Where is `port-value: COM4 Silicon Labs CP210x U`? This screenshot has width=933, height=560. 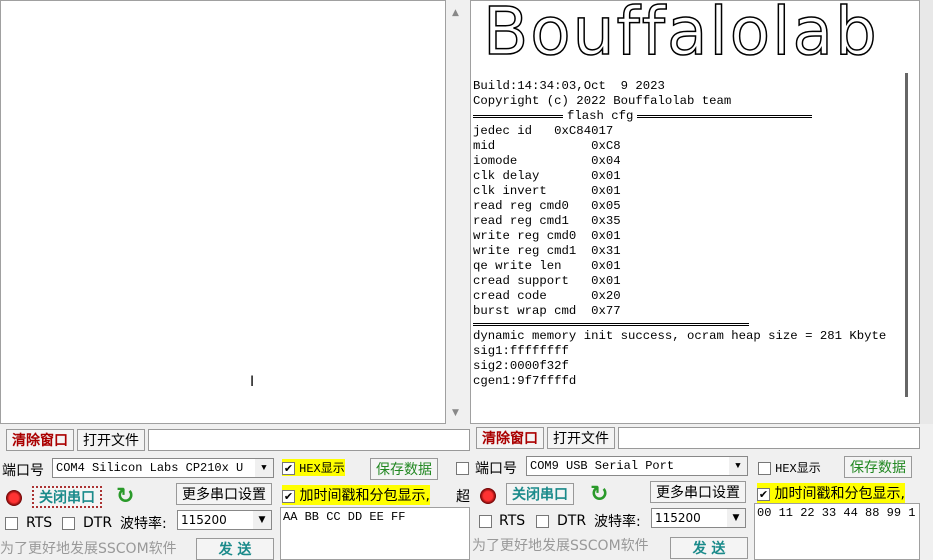
port-value: COM4 Silicon Labs CP210x U is located at coordinates (150, 468).